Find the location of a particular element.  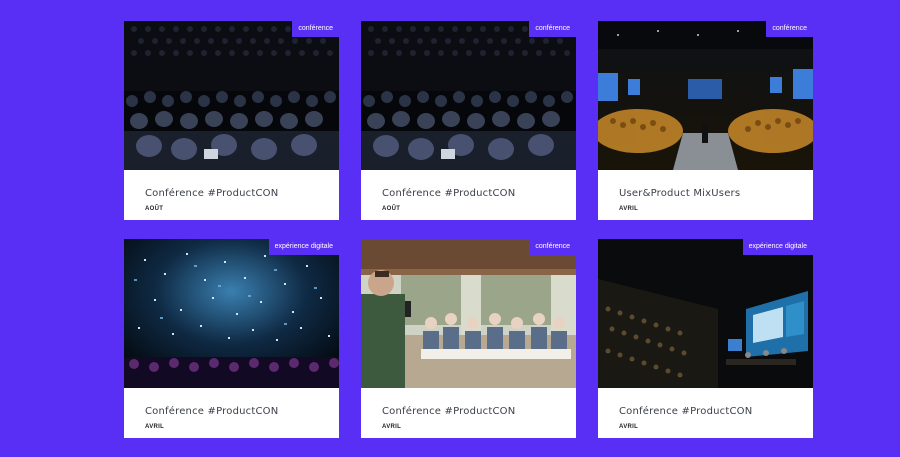

event-photo-auditorium-stage is located at coordinates (705, 95).